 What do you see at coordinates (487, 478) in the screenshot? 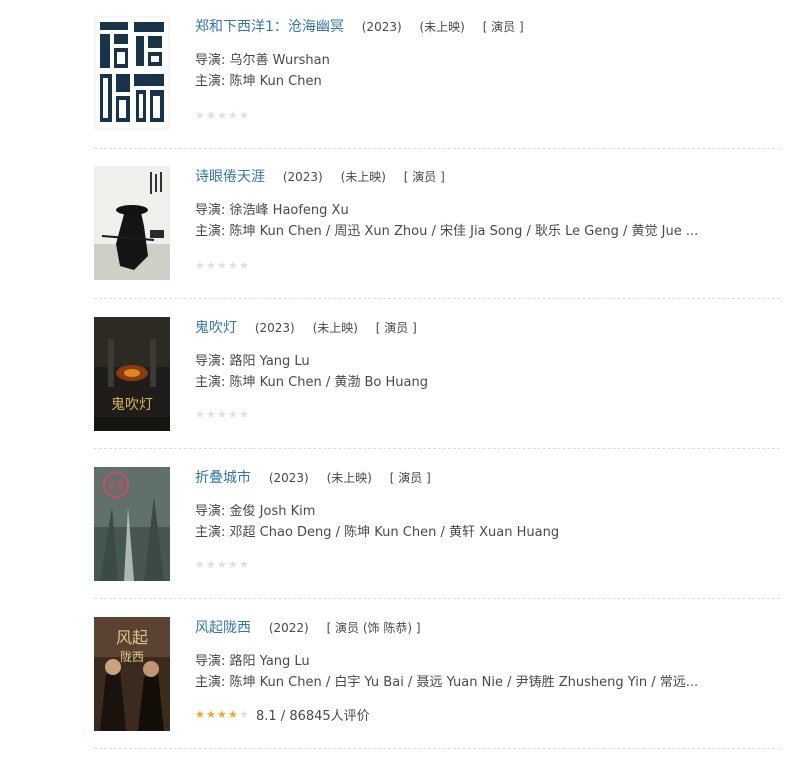
I see `title-line: 折叠城市 (2023) (未上映) [ 演员 ]` at bounding box center [487, 478].